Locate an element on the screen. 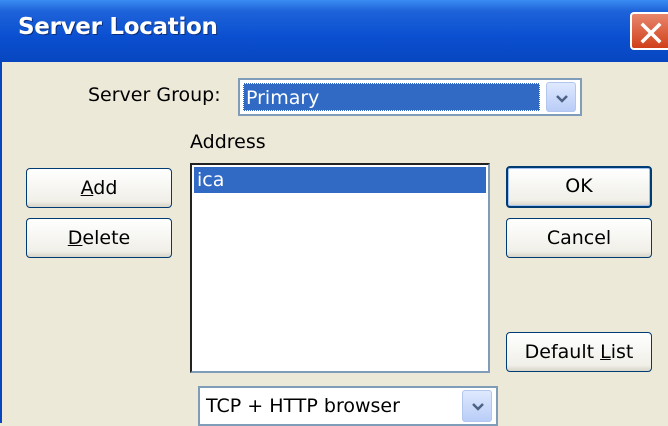 The image size is (668, 426). add-button: Add is located at coordinates (99, 188).